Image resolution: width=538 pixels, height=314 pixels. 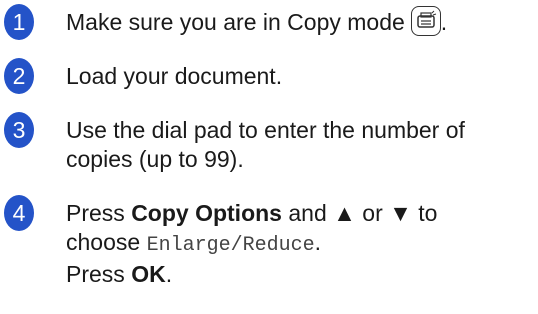 What do you see at coordinates (317, 242) in the screenshot?
I see `period: .` at bounding box center [317, 242].